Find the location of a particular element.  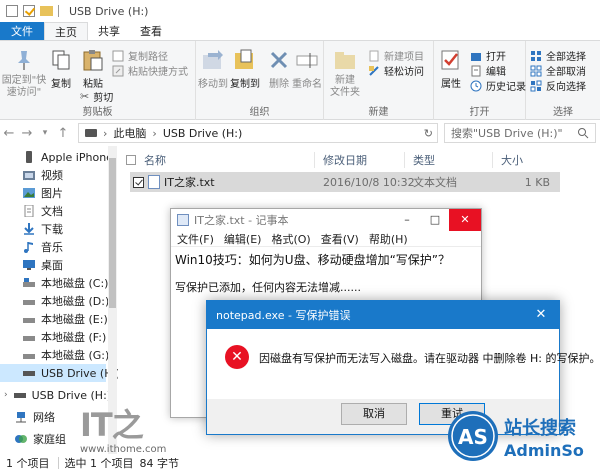

select-none-button: 全部取消 is located at coordinates (558, 70).